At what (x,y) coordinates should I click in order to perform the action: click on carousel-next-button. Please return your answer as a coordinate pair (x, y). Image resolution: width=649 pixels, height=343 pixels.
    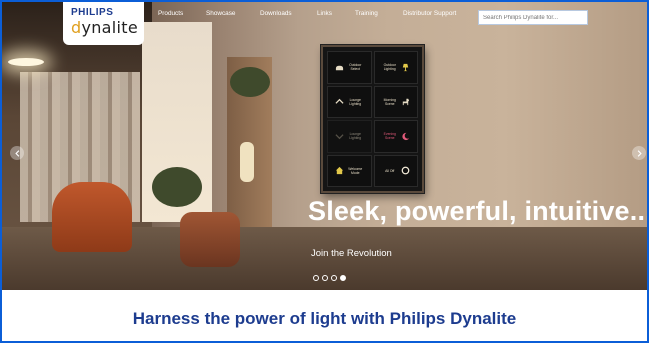
    Looking at the image, I should click on (639, 153).